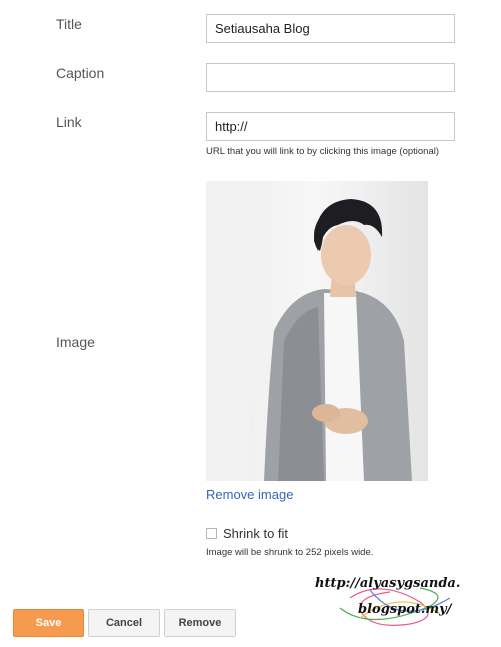 The height and width of the screenshot is (647, 501). I want to click on cancel-button: Cancel, so click(124, 623).